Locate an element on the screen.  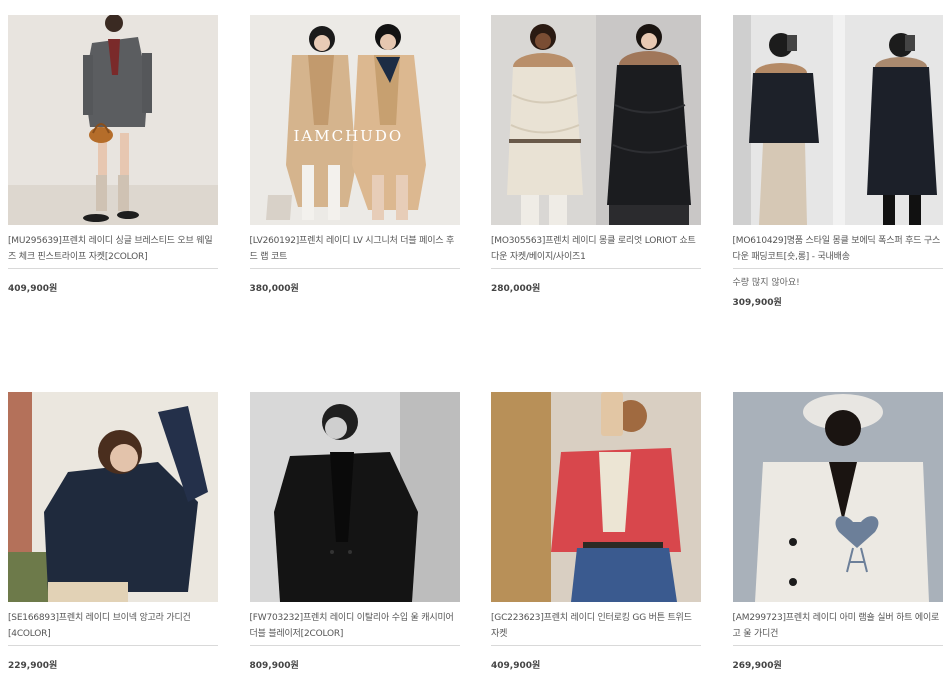
product-price: 309,900원 is located at coordinates (757, 303).